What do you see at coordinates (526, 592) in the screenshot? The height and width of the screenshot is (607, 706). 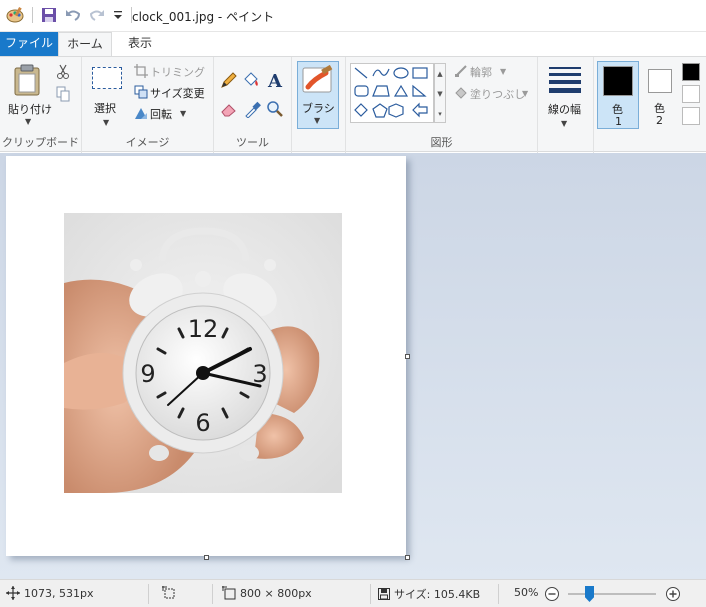 I see `zoom-level: 50%` at bounding box center [526, 592].